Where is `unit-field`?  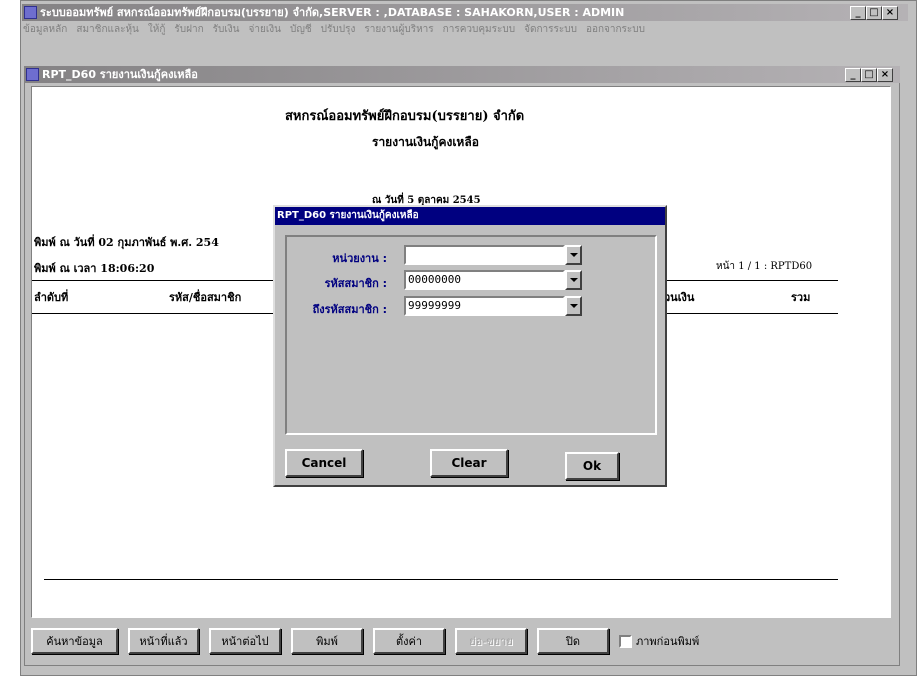
unit-field is located at coordinates (484, 255).